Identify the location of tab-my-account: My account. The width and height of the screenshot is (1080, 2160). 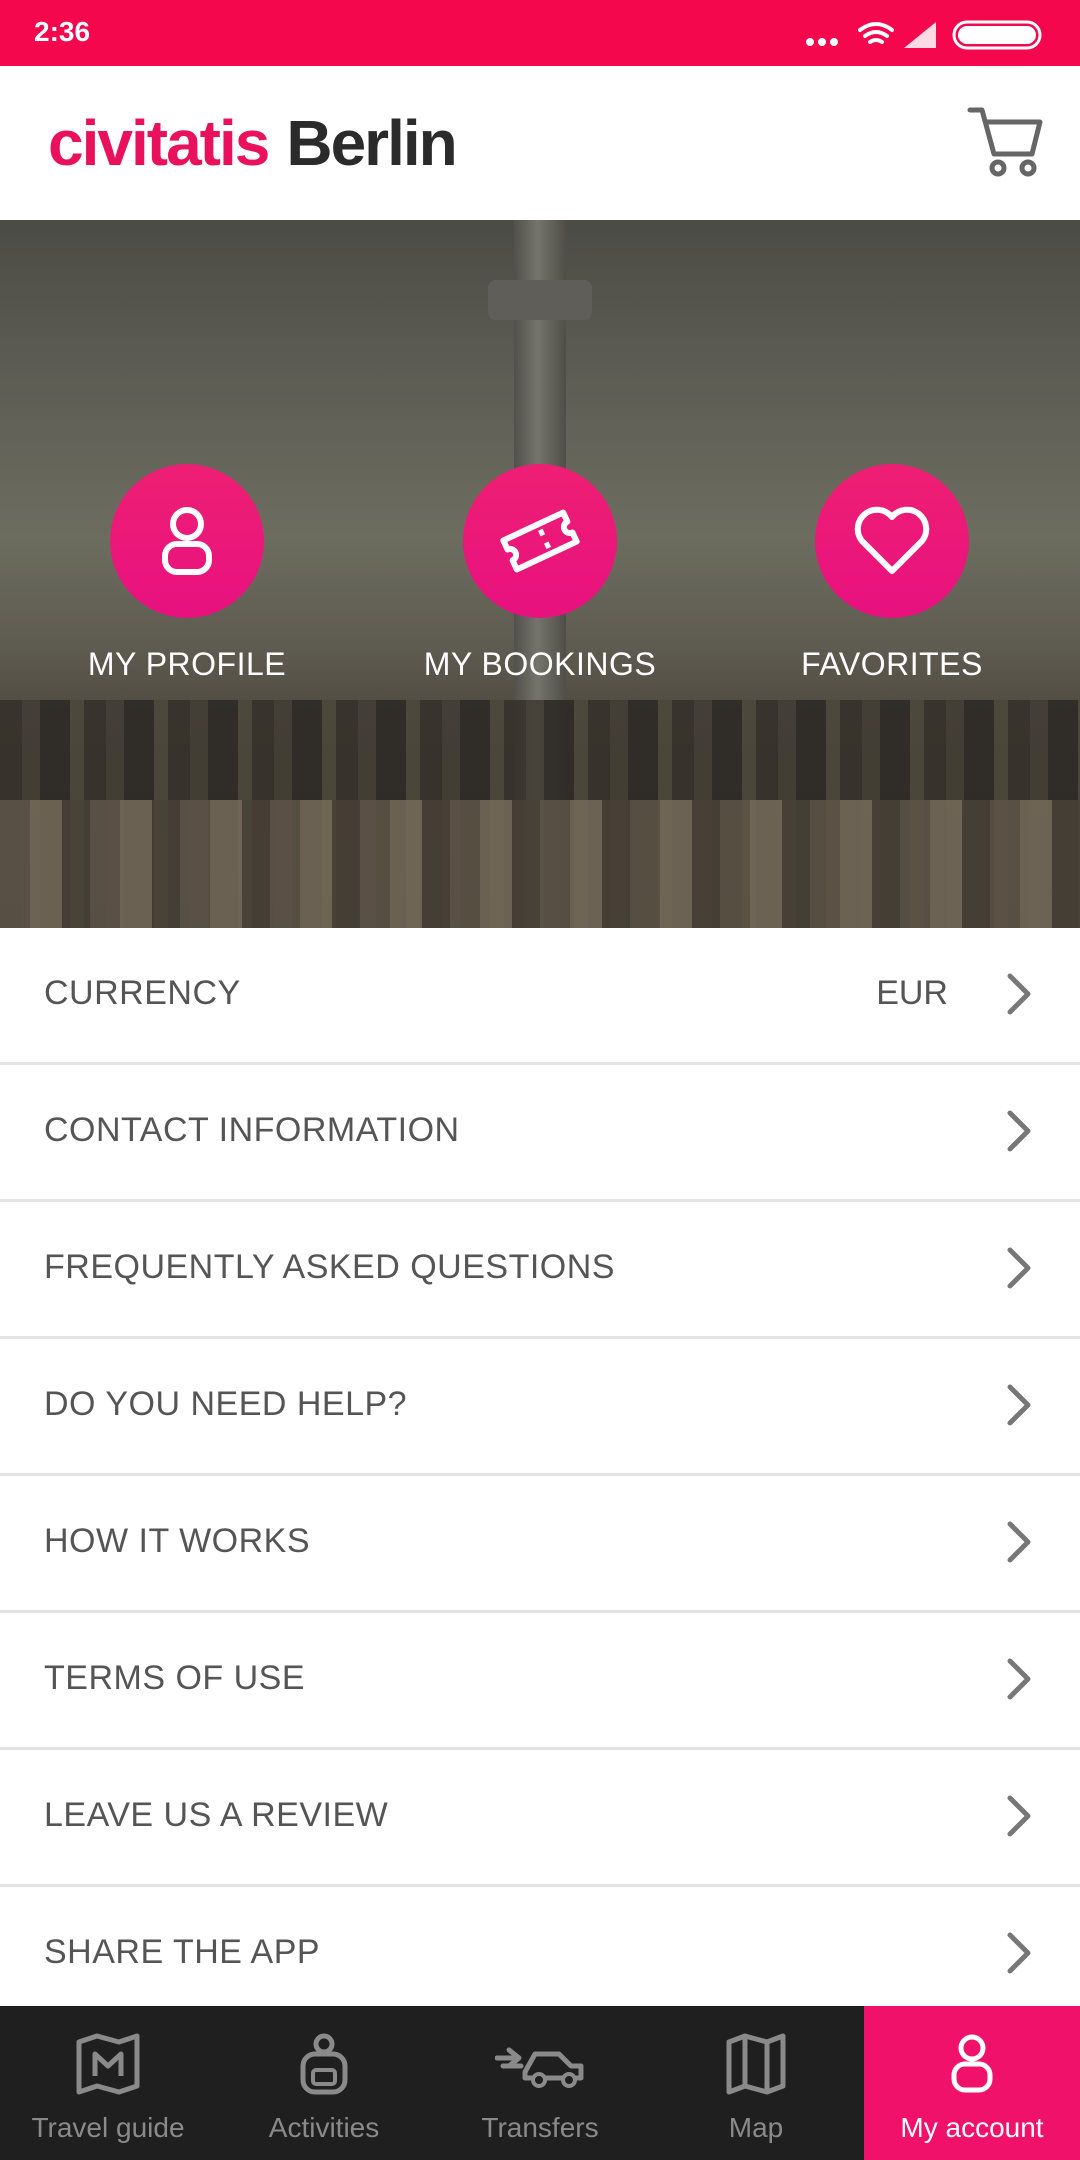
(972, 2083).